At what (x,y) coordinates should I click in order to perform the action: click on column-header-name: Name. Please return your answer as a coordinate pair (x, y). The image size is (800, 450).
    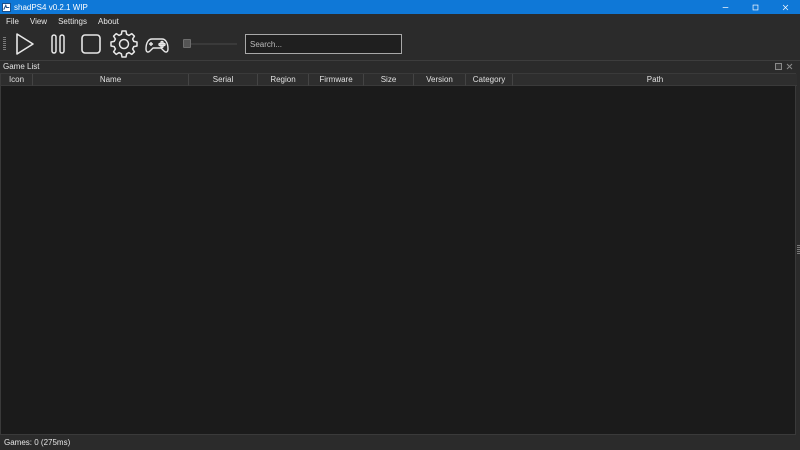
    Looking at the image, I should click on (111, 80).